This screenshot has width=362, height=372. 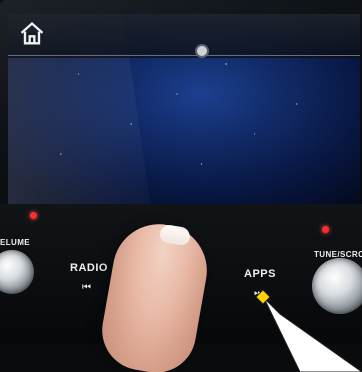 I want to click on apps-button-label: APPS, so click(x=260, y=274).